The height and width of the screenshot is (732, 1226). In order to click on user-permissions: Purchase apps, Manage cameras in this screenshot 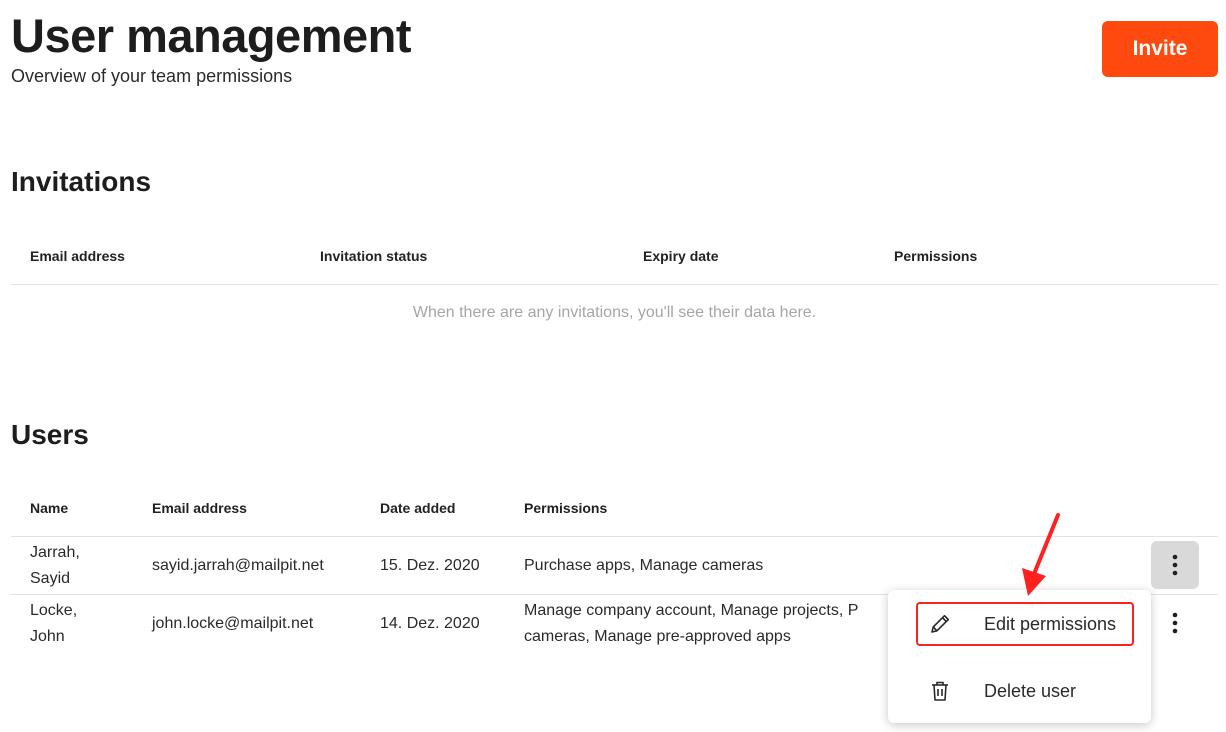, I will do `click(644, 565)`.